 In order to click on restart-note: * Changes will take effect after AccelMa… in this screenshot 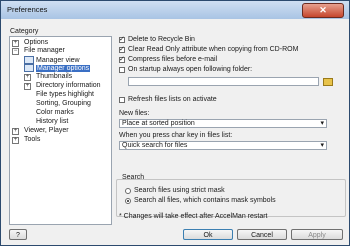, I will do `click(193, 216)`.